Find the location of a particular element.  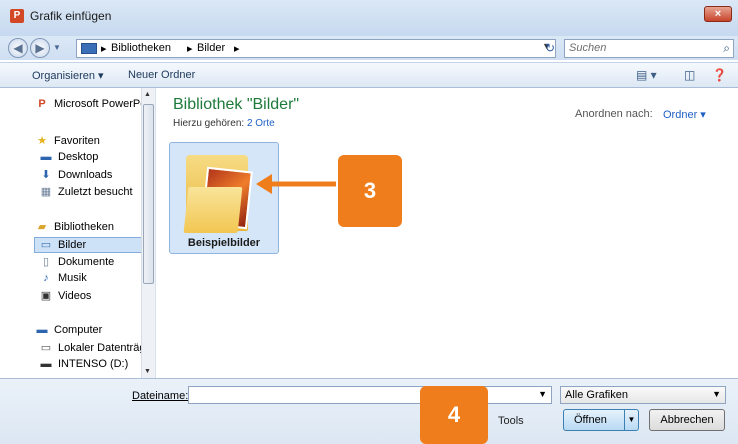

cancel-button: Abbrechen is located at coordinates (687, 420).